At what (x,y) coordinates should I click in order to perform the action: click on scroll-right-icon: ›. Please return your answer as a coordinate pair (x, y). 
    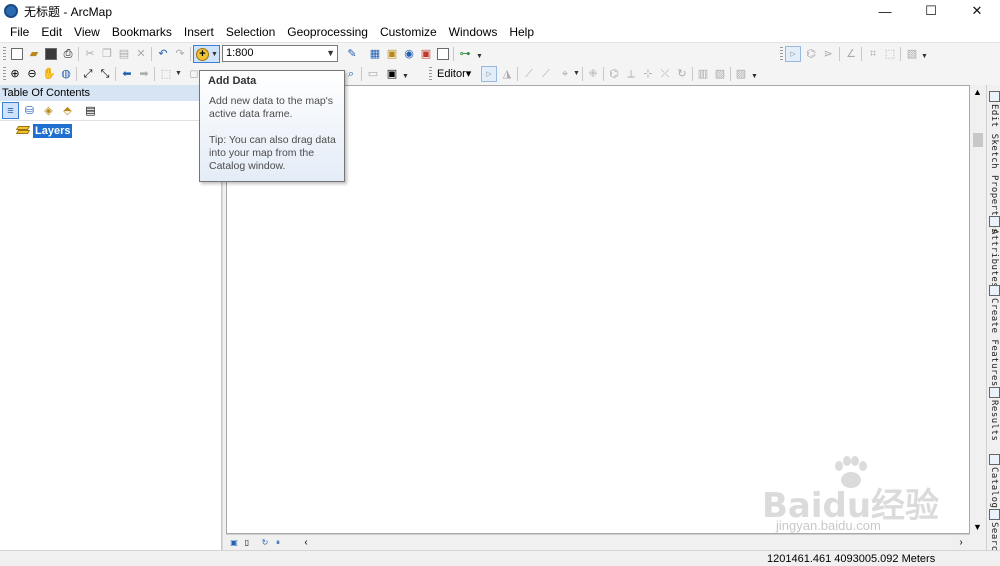
    Looking at the image, I should click on (961, 542).